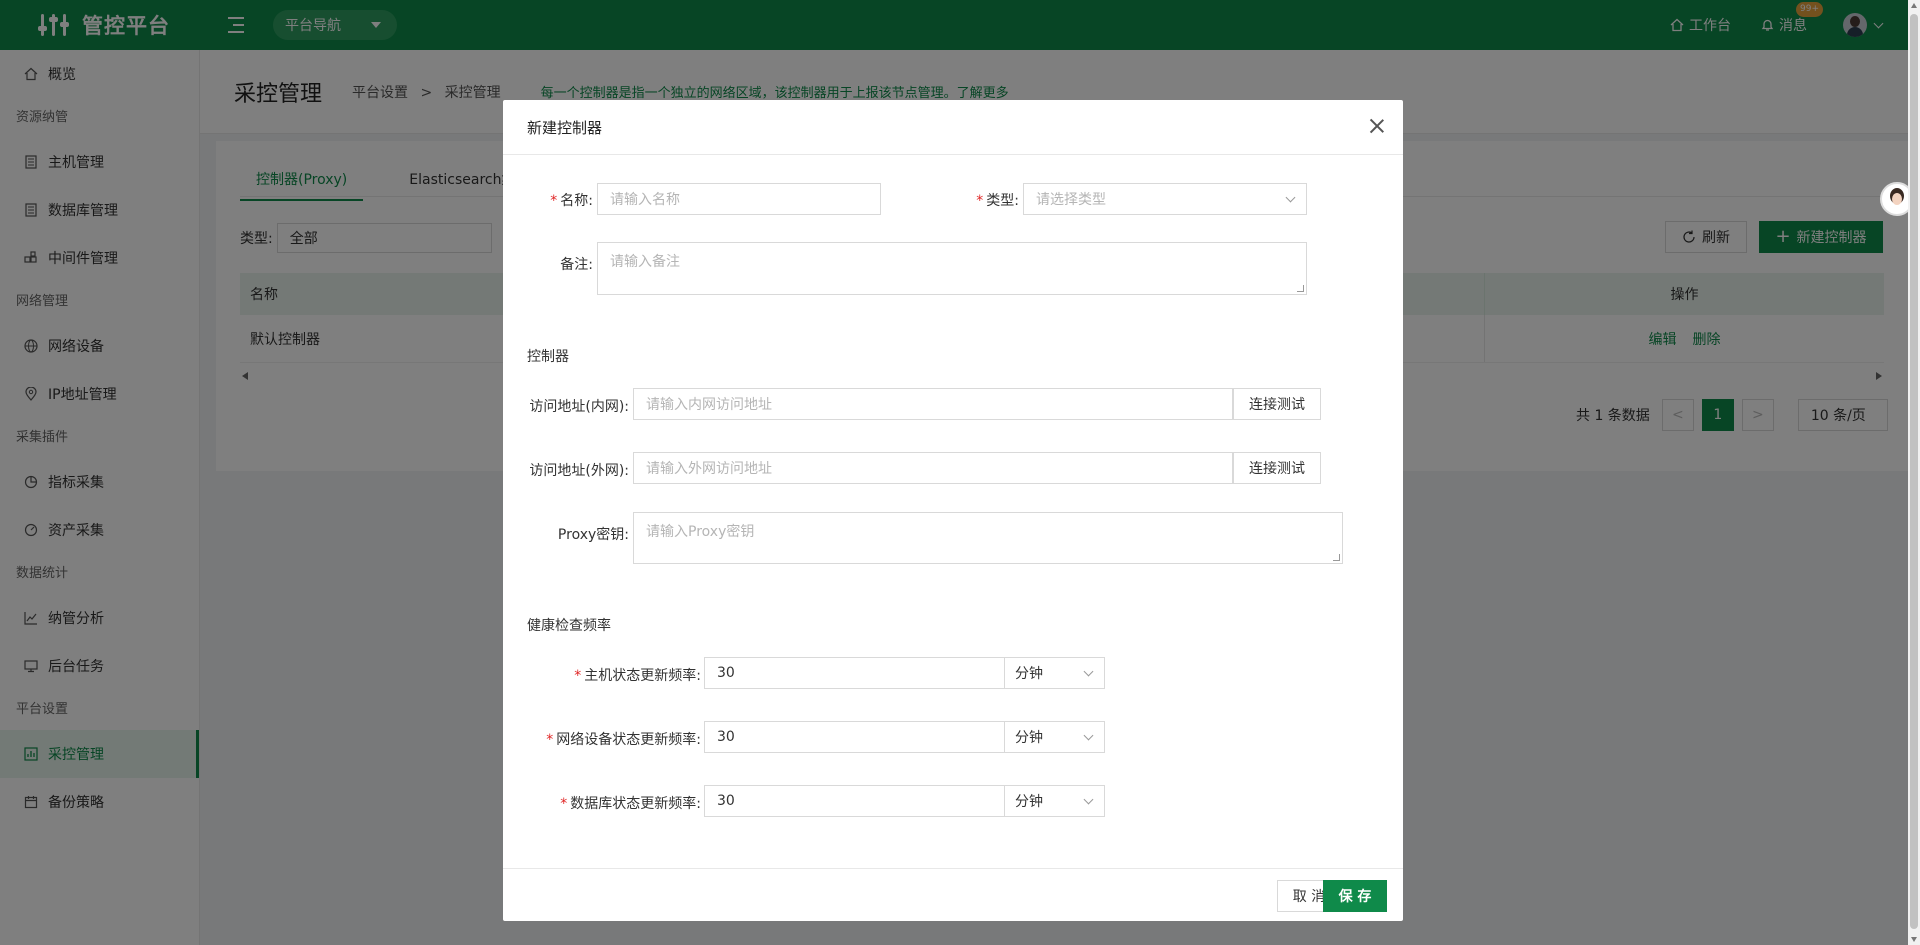  I want to click on net-freq-unit: 分钟, so click(1029, 738).